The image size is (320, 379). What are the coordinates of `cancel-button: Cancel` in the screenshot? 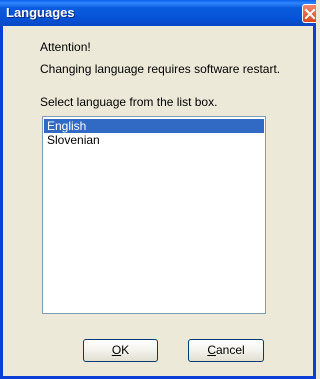 It's located at (226, 350).